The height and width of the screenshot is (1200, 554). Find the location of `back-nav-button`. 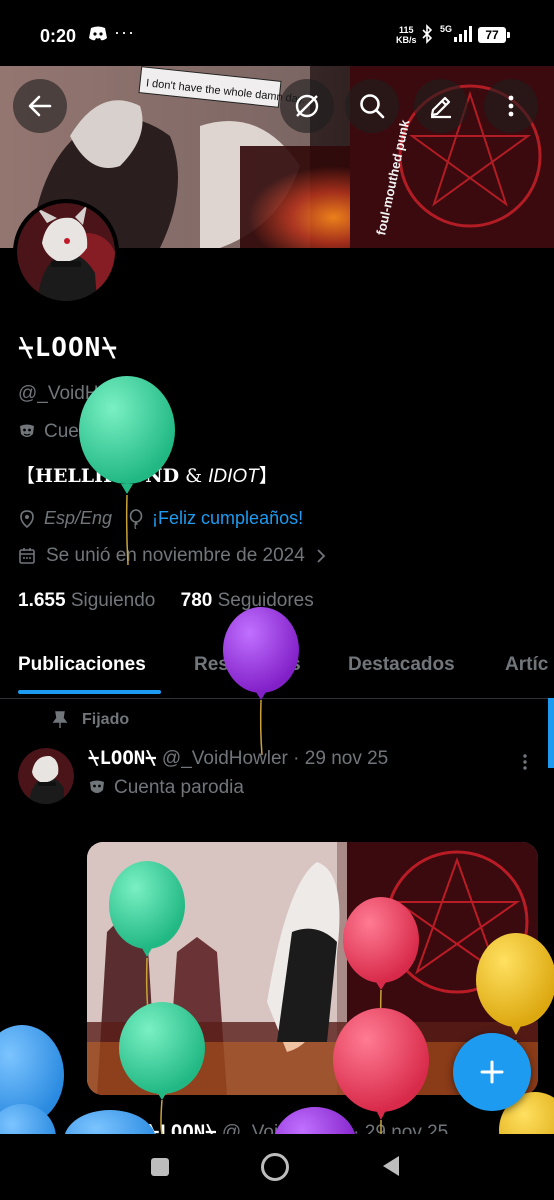

back-nav-button is located at coordinates (391, 1168).